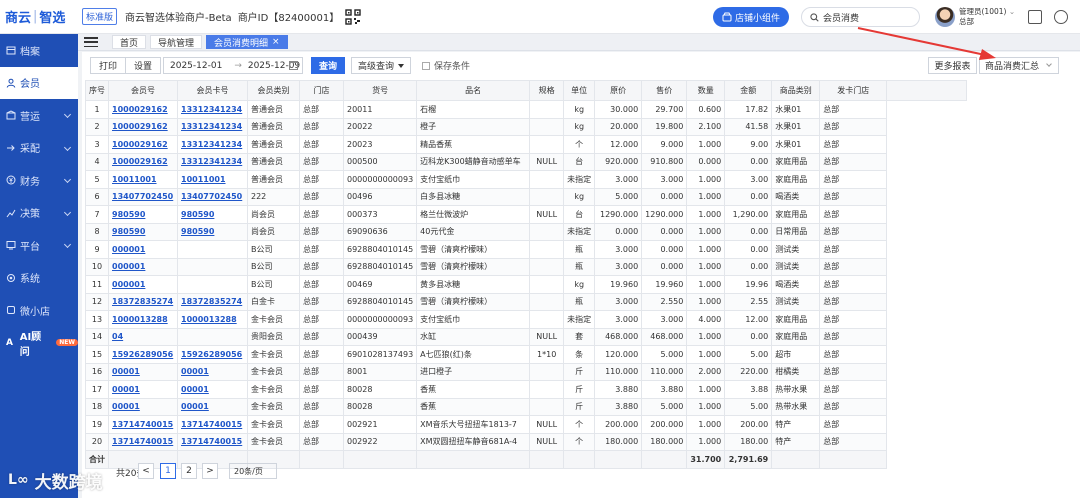 This screenshot has height=498, width=1080. I want to click on store-widget-button: 店铺小组件, so click(751, 17).